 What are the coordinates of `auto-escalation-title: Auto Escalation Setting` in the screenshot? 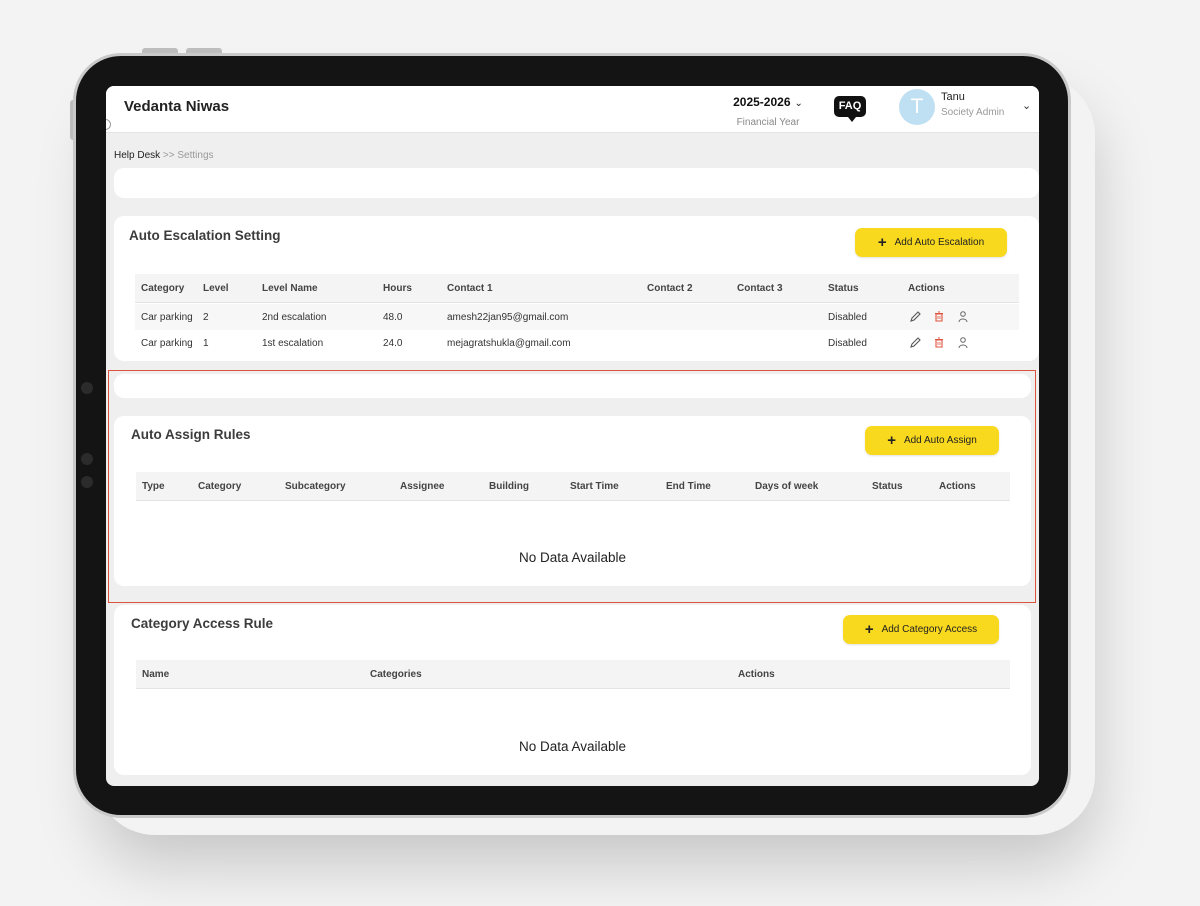 It's located at (205, 235).